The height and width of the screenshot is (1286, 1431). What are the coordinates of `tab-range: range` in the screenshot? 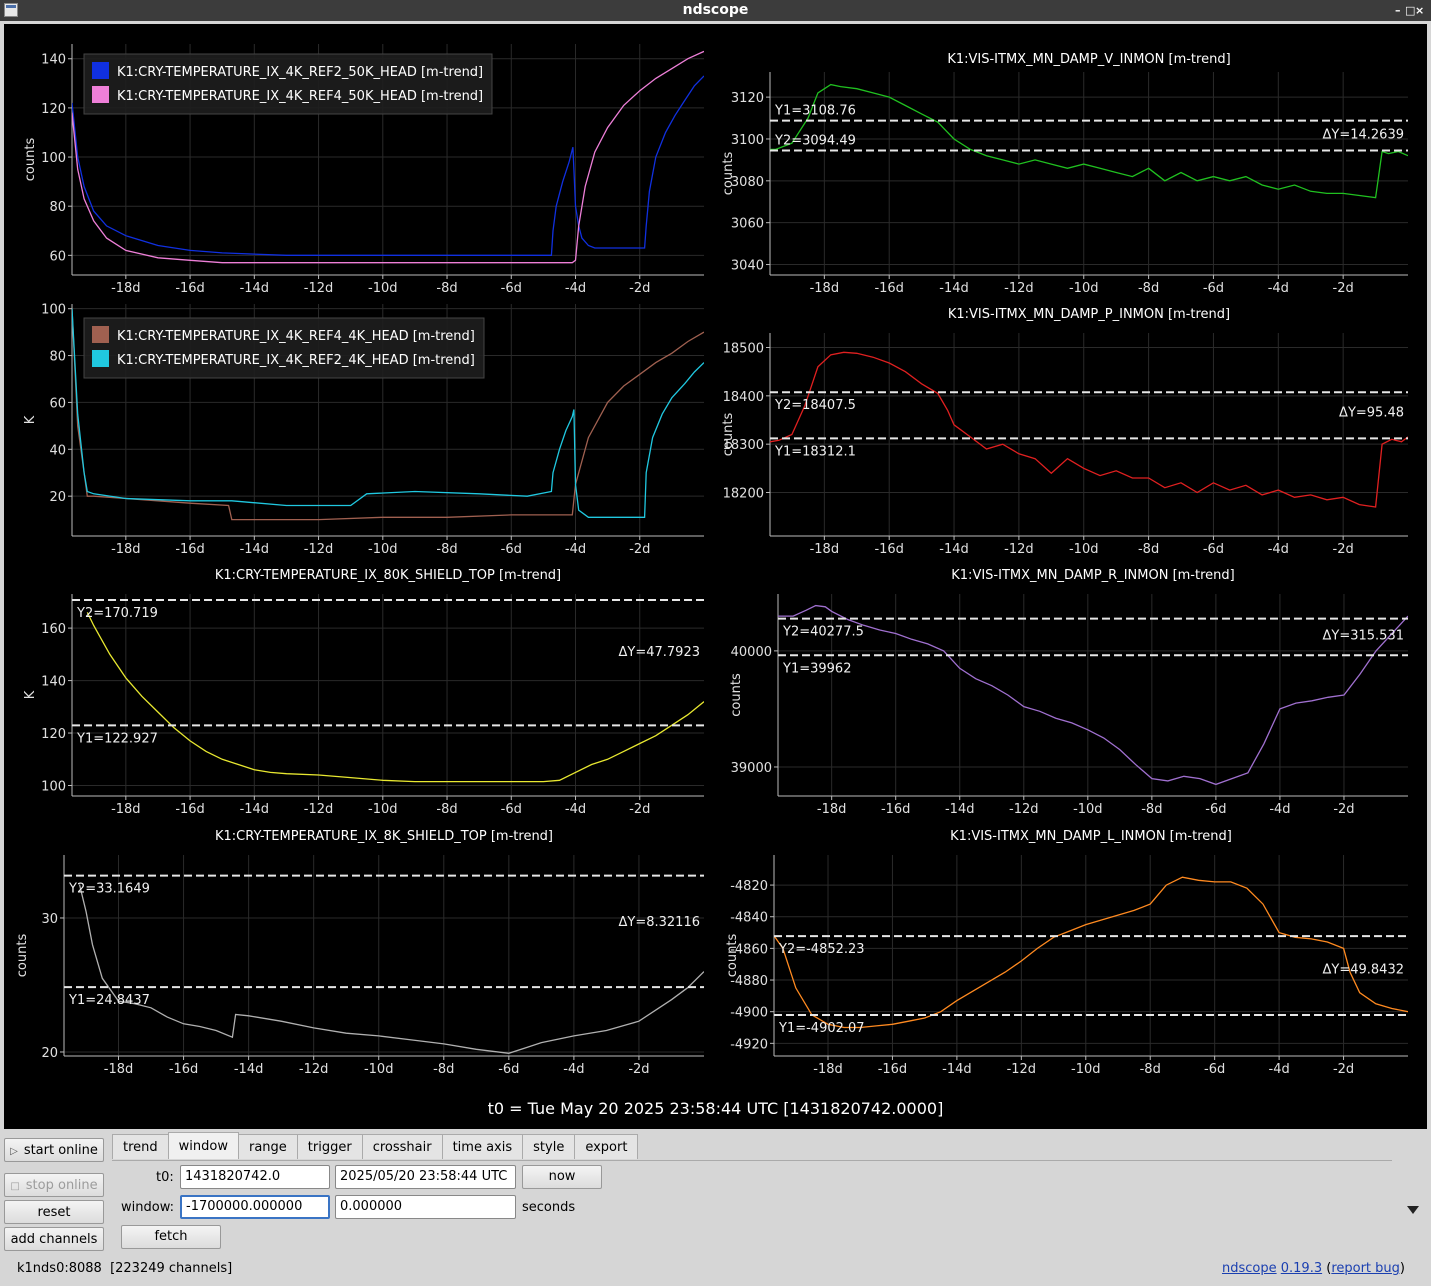 It's located at (267, 1146).